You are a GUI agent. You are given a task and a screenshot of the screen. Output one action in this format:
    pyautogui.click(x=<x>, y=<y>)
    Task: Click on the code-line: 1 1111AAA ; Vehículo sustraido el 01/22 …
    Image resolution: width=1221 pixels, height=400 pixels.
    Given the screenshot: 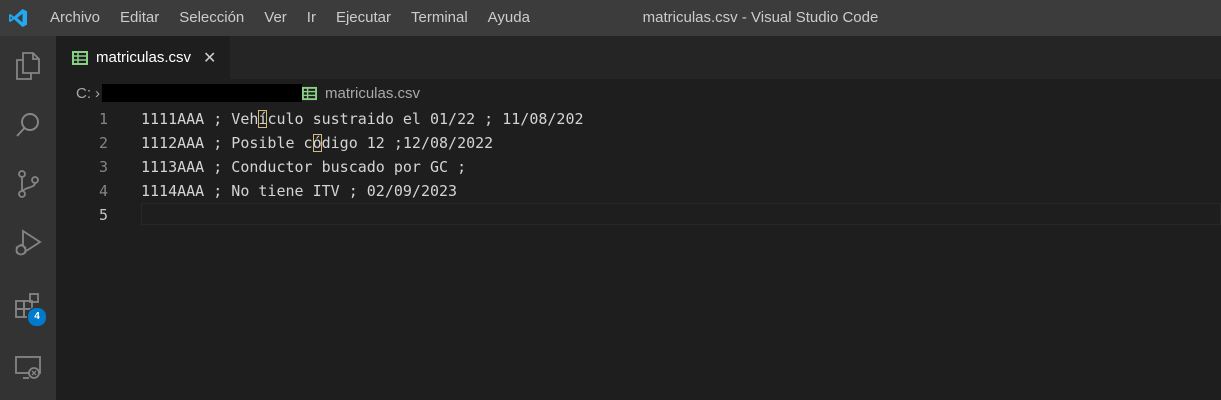 What is the action you would take?
    pyautogui.click(x=638, y=119)
    